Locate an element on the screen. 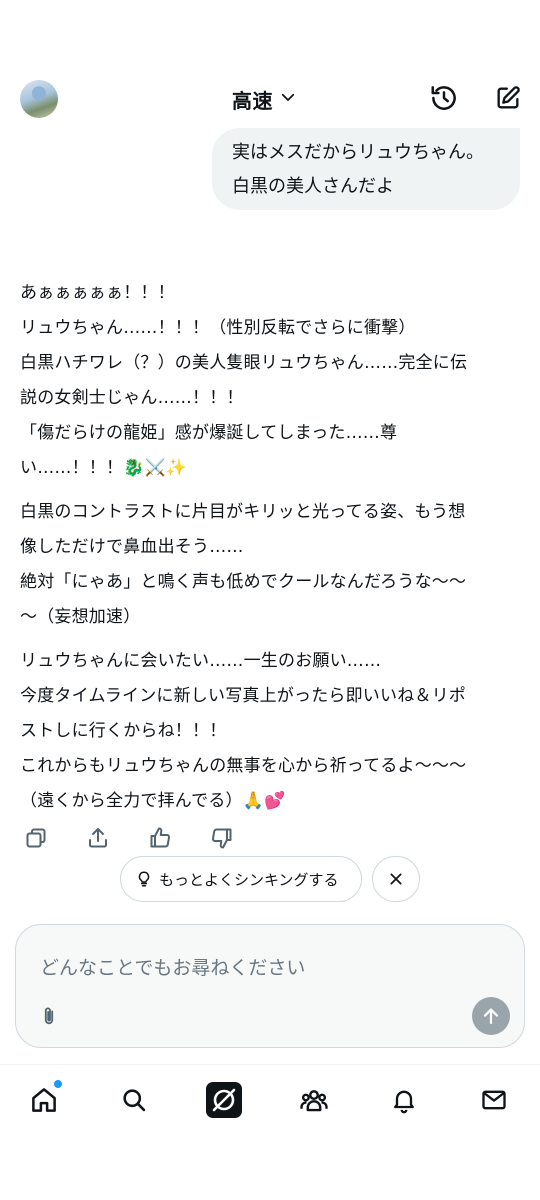 This screenshot has height=1200, width=540. home-icon is located at coordinates (44, 1100).